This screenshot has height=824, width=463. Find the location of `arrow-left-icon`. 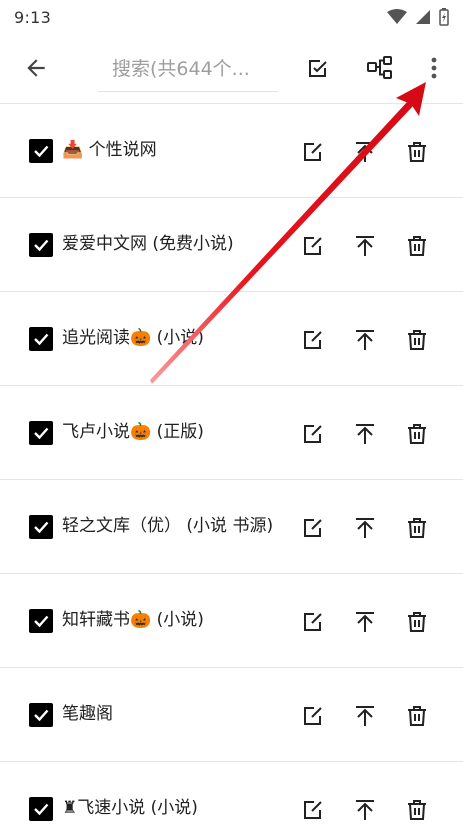

arrow-left-icon is located at coordinates (36, 68).